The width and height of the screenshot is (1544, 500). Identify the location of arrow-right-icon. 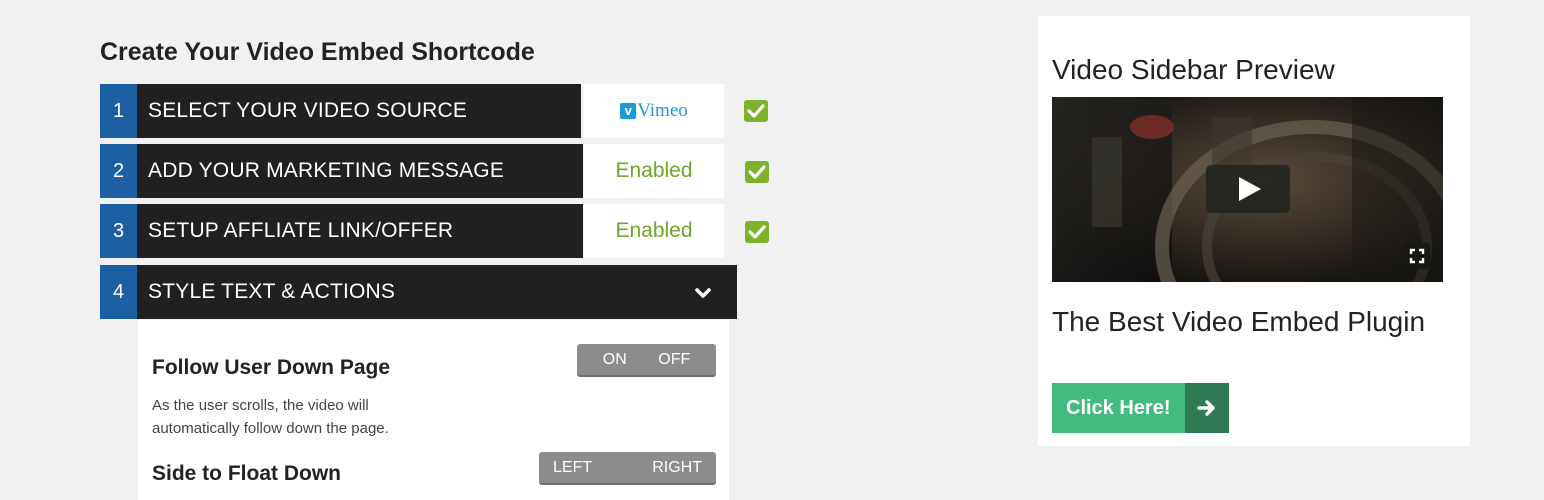
(1205, 408).